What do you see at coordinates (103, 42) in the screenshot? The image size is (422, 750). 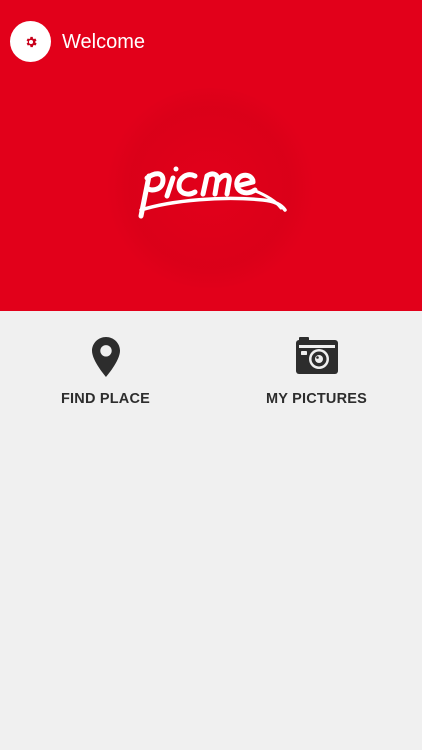 I see `page-title: Welcome` at bounding box center [103, 42].